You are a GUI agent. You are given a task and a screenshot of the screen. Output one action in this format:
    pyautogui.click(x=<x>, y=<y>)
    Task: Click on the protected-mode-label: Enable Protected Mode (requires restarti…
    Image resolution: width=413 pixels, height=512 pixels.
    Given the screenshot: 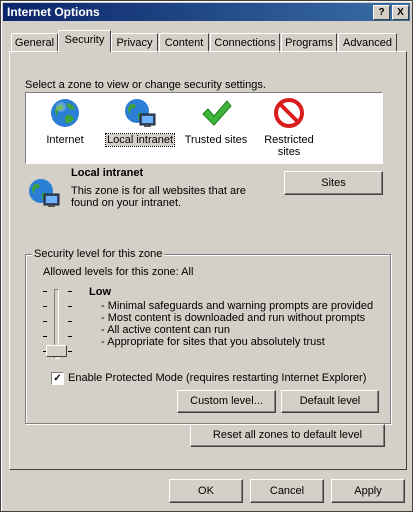 What is the action you would take?
    pyautogui.click(x=217, y=378)
    